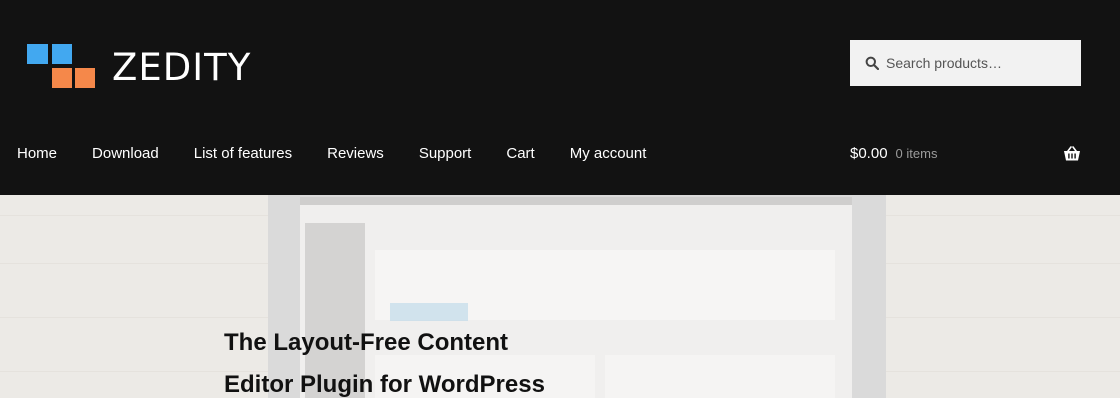  I want to click on search-input, so click(978, 63).